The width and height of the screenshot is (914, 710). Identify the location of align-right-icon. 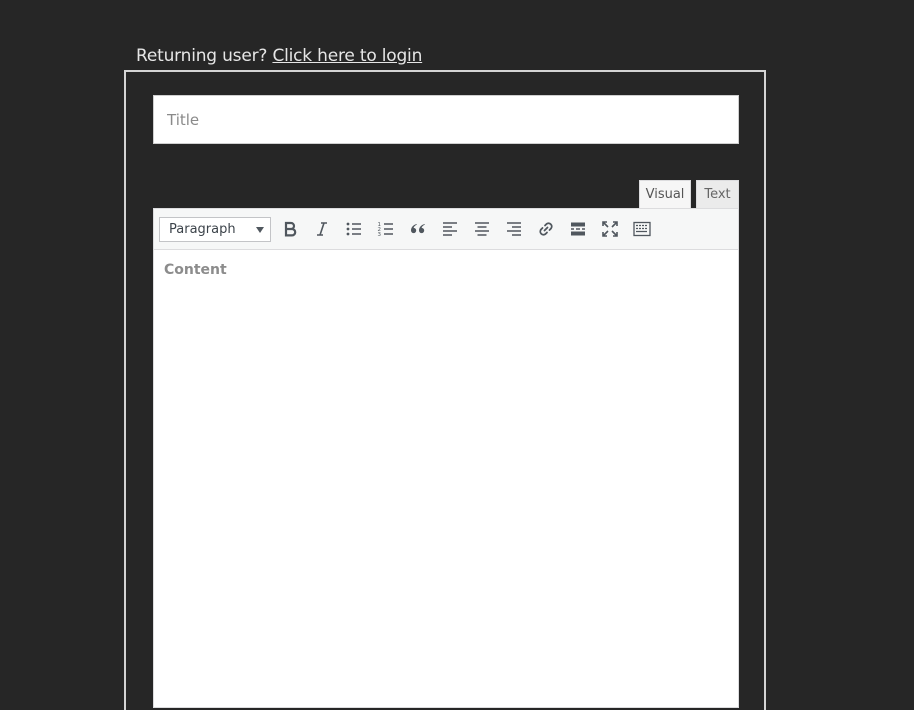
(514, 229).